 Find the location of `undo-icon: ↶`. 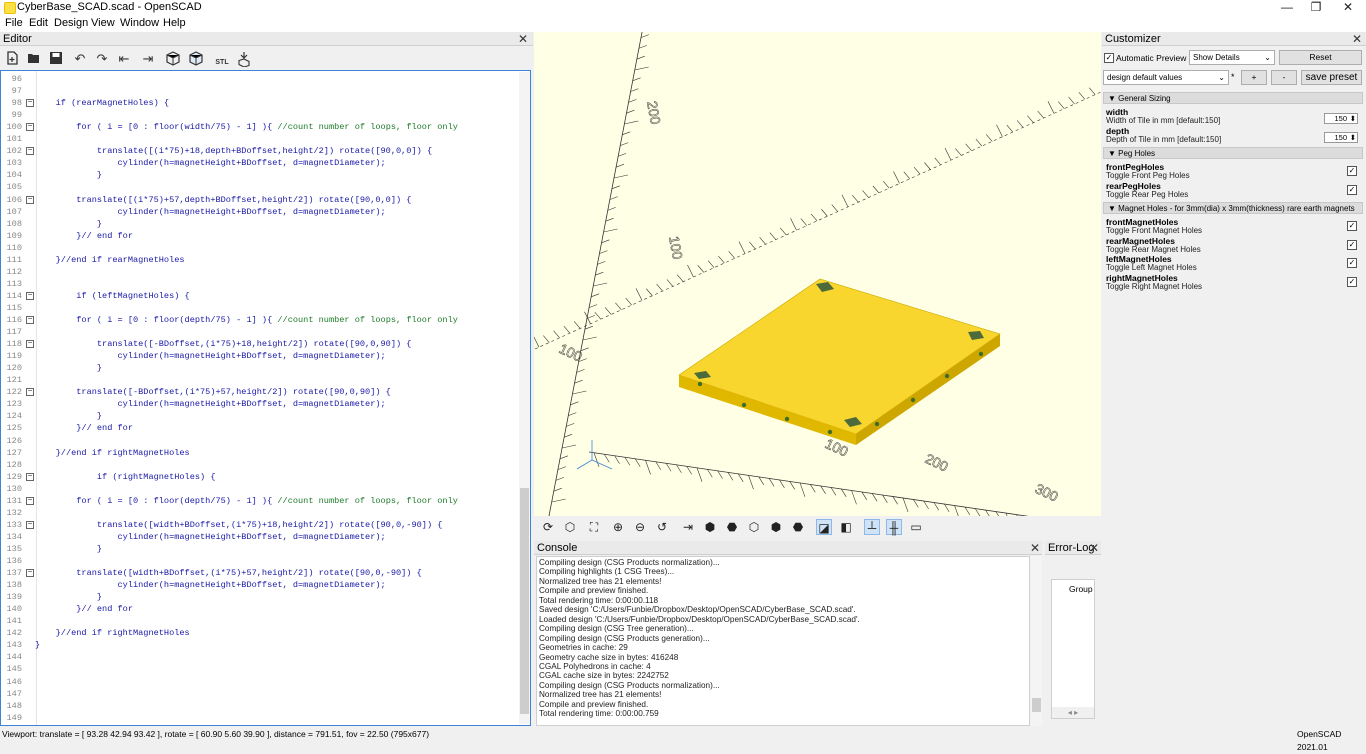

undo-icon: ↶ is located at coordinates (80, 59).